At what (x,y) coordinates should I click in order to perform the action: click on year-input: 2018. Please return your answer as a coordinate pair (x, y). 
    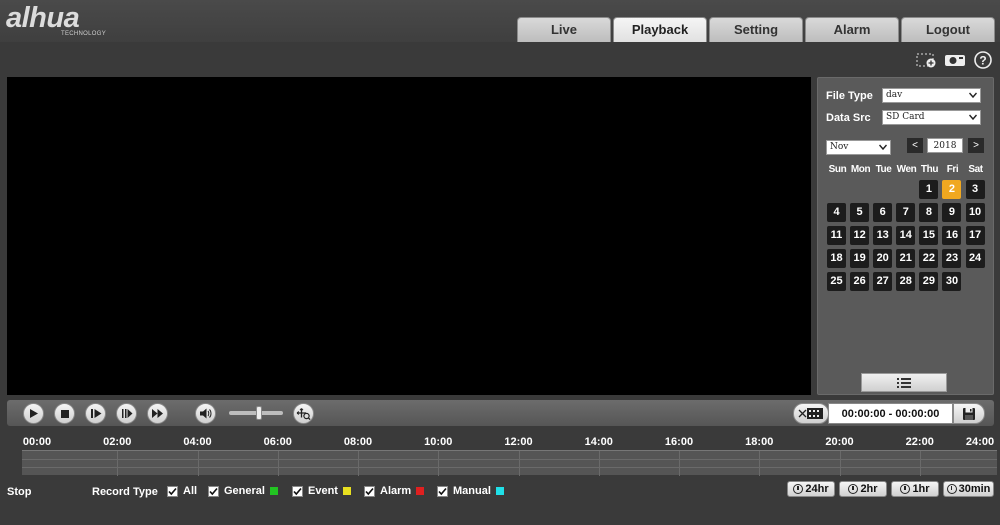
    Looking at the image, I should click on (945, 145).